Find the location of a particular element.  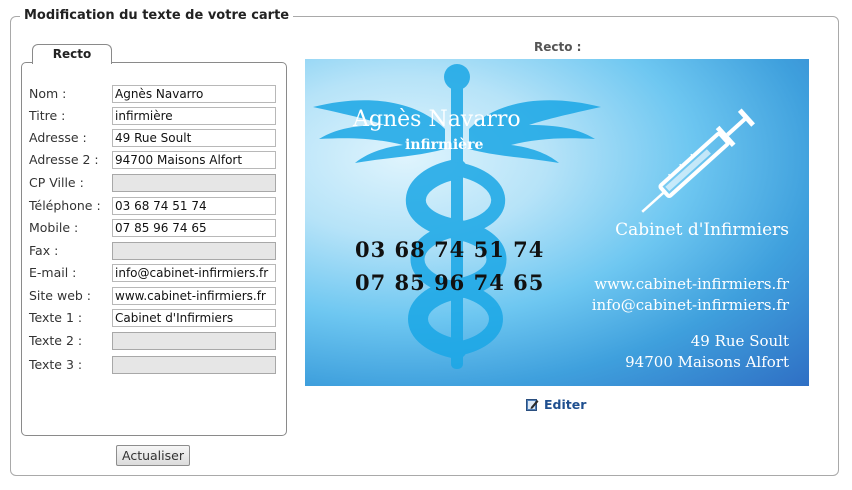

card-job-title: infirmière is located at coordinates (444, 145).